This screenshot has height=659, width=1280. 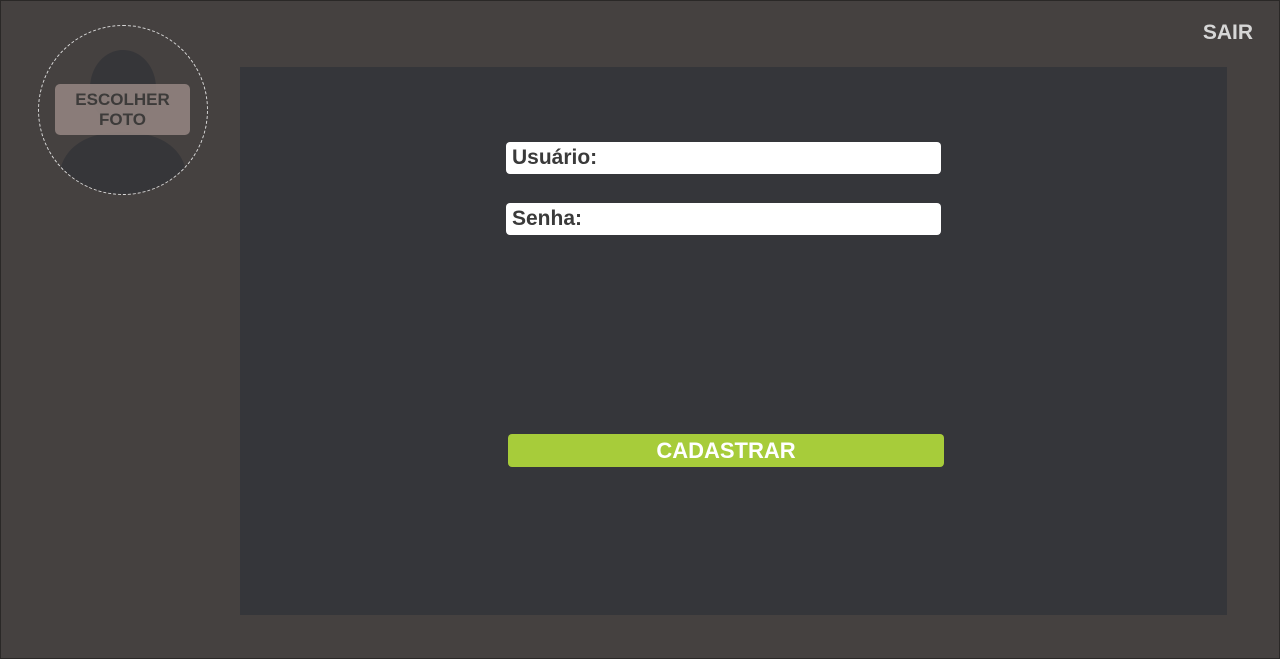 I want to click on exit-link: SAIR, so click(x=1228, y=33).